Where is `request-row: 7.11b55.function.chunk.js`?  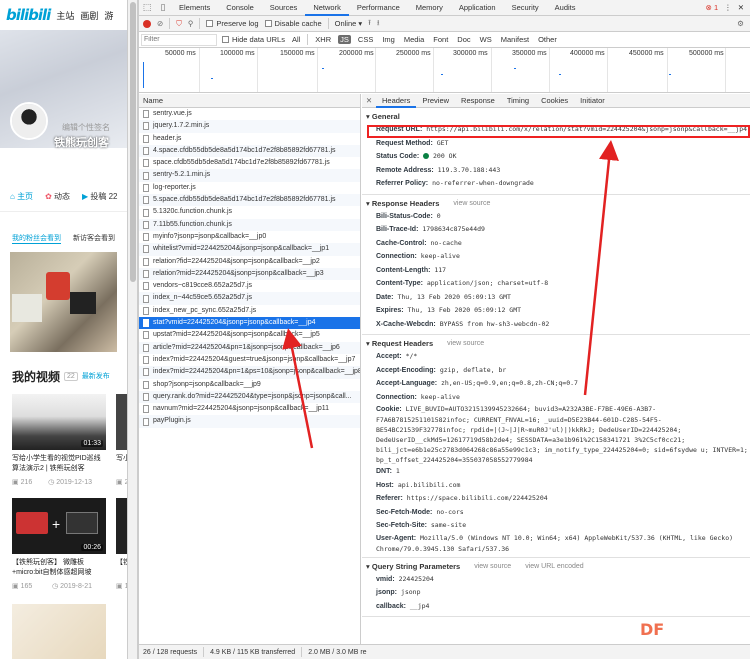 request-row: 7.11b55.function.chunk.js is located at coordinates (249, 224).